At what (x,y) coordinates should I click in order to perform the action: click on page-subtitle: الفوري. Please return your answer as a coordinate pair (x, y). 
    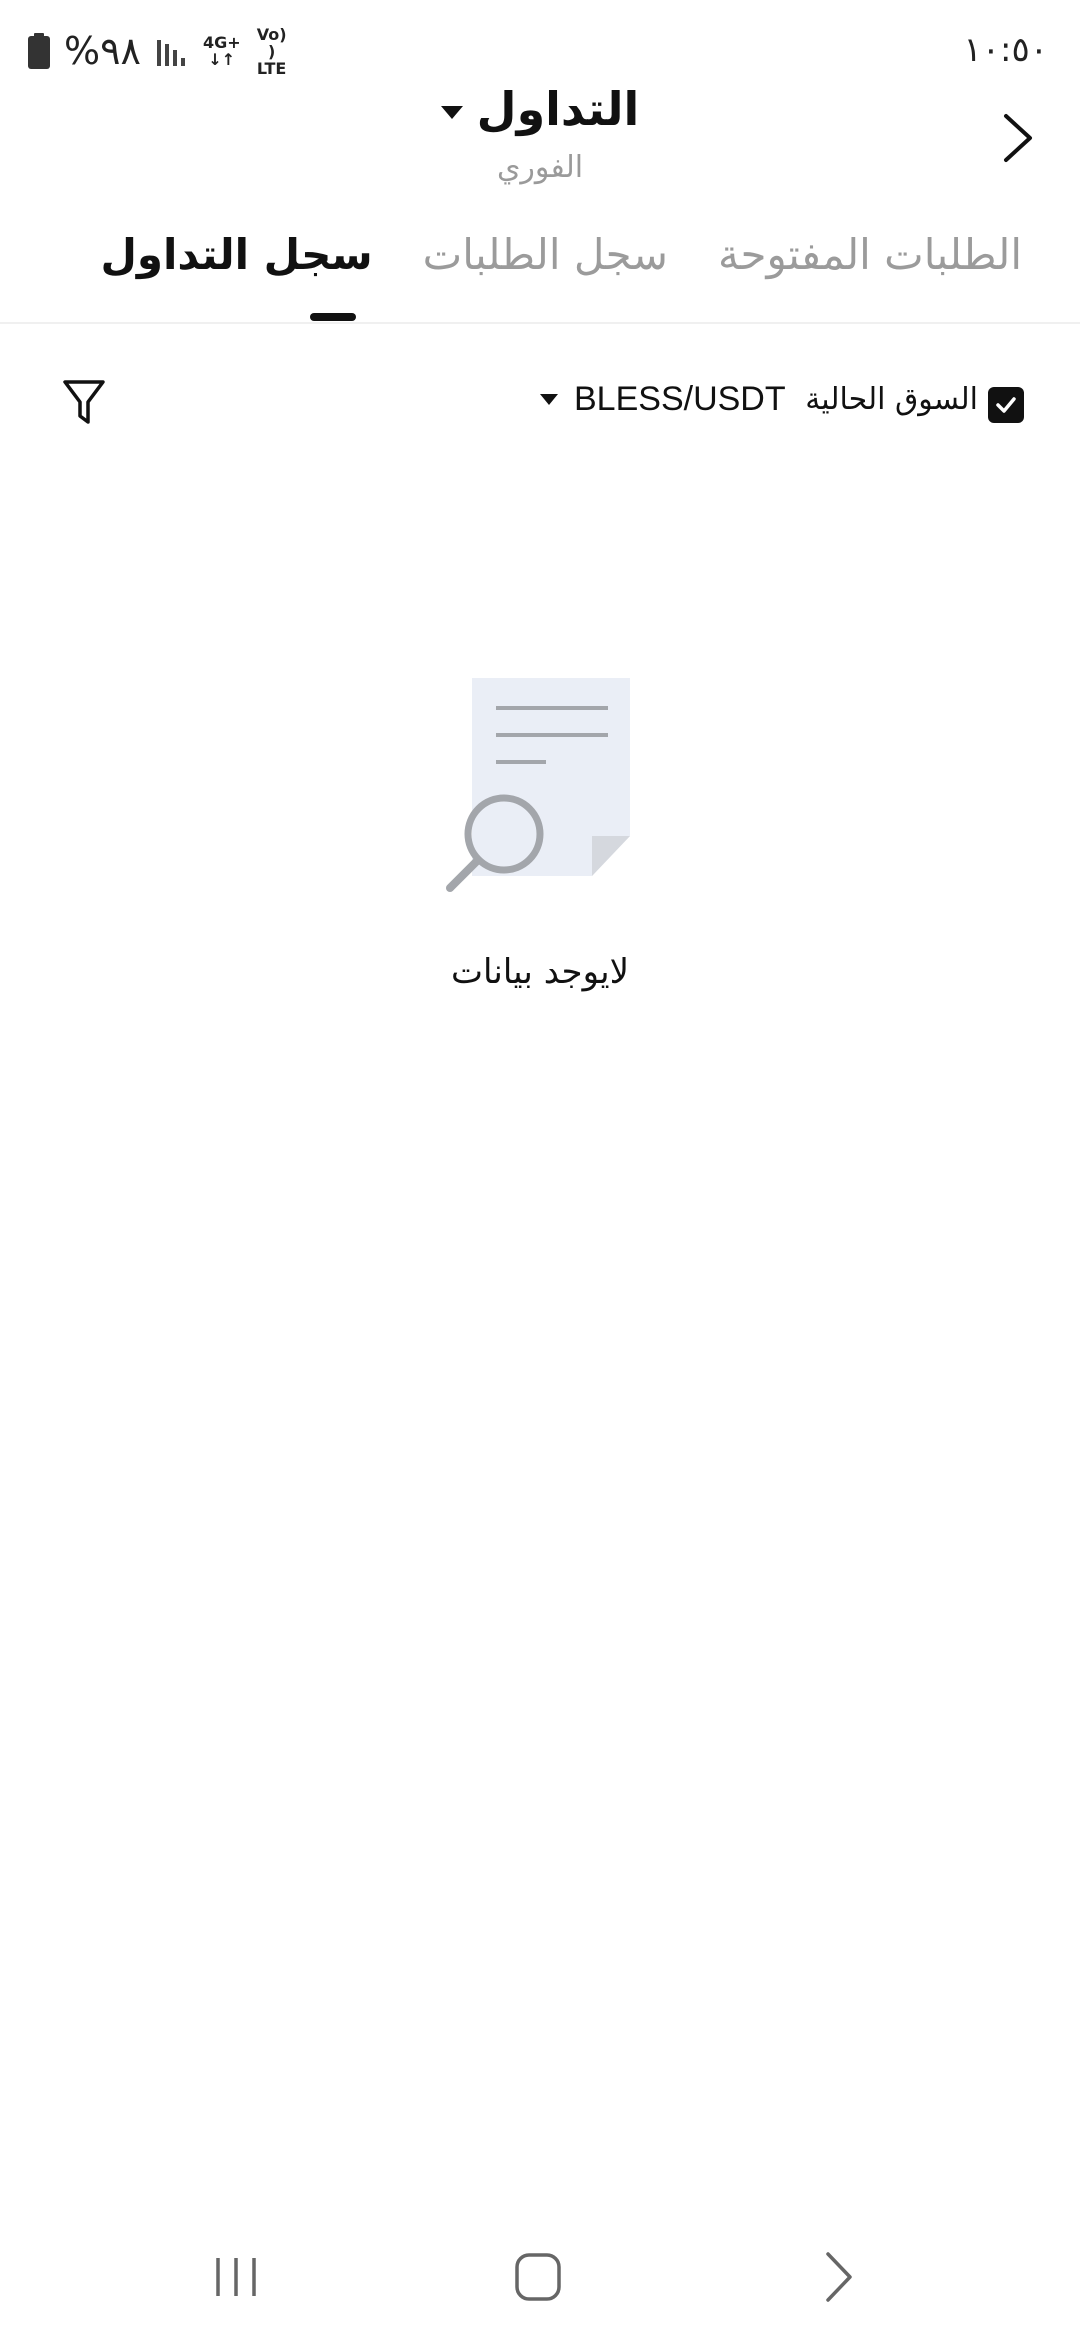
    Looking at the image, I should click on (540, 167).